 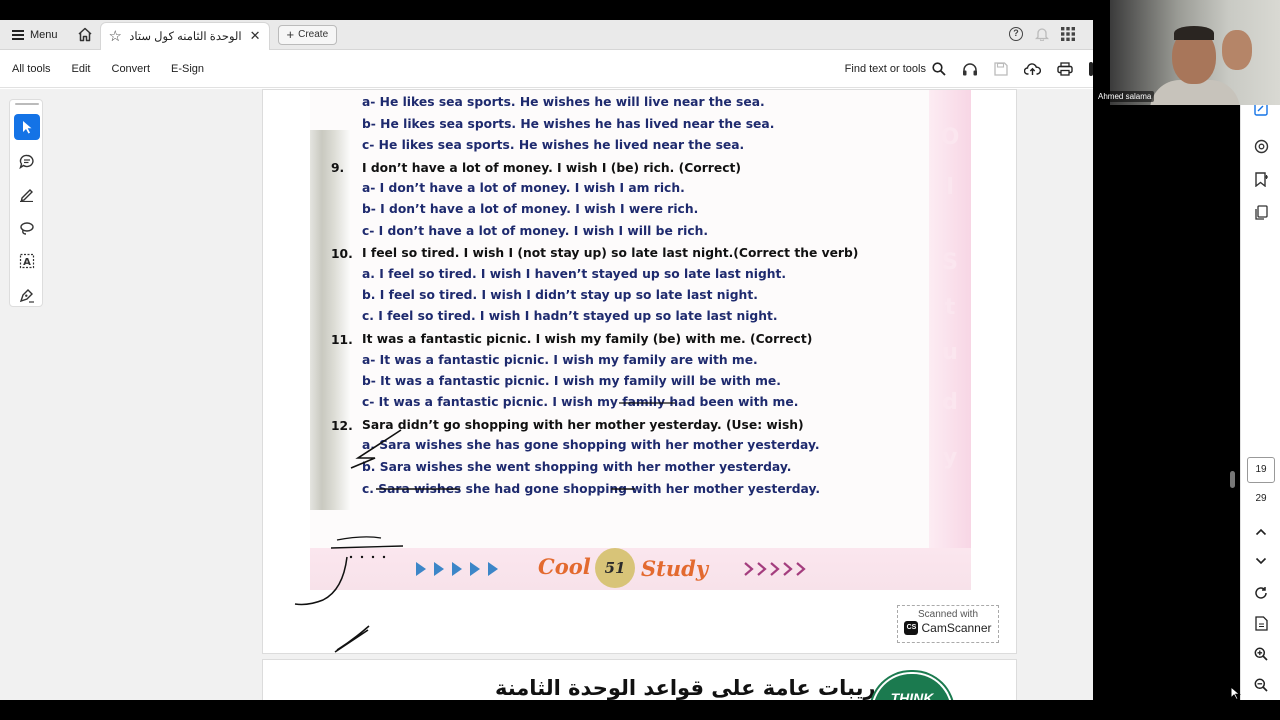 I want to click on zoom-in-icon, so click(x=1261, y=654).